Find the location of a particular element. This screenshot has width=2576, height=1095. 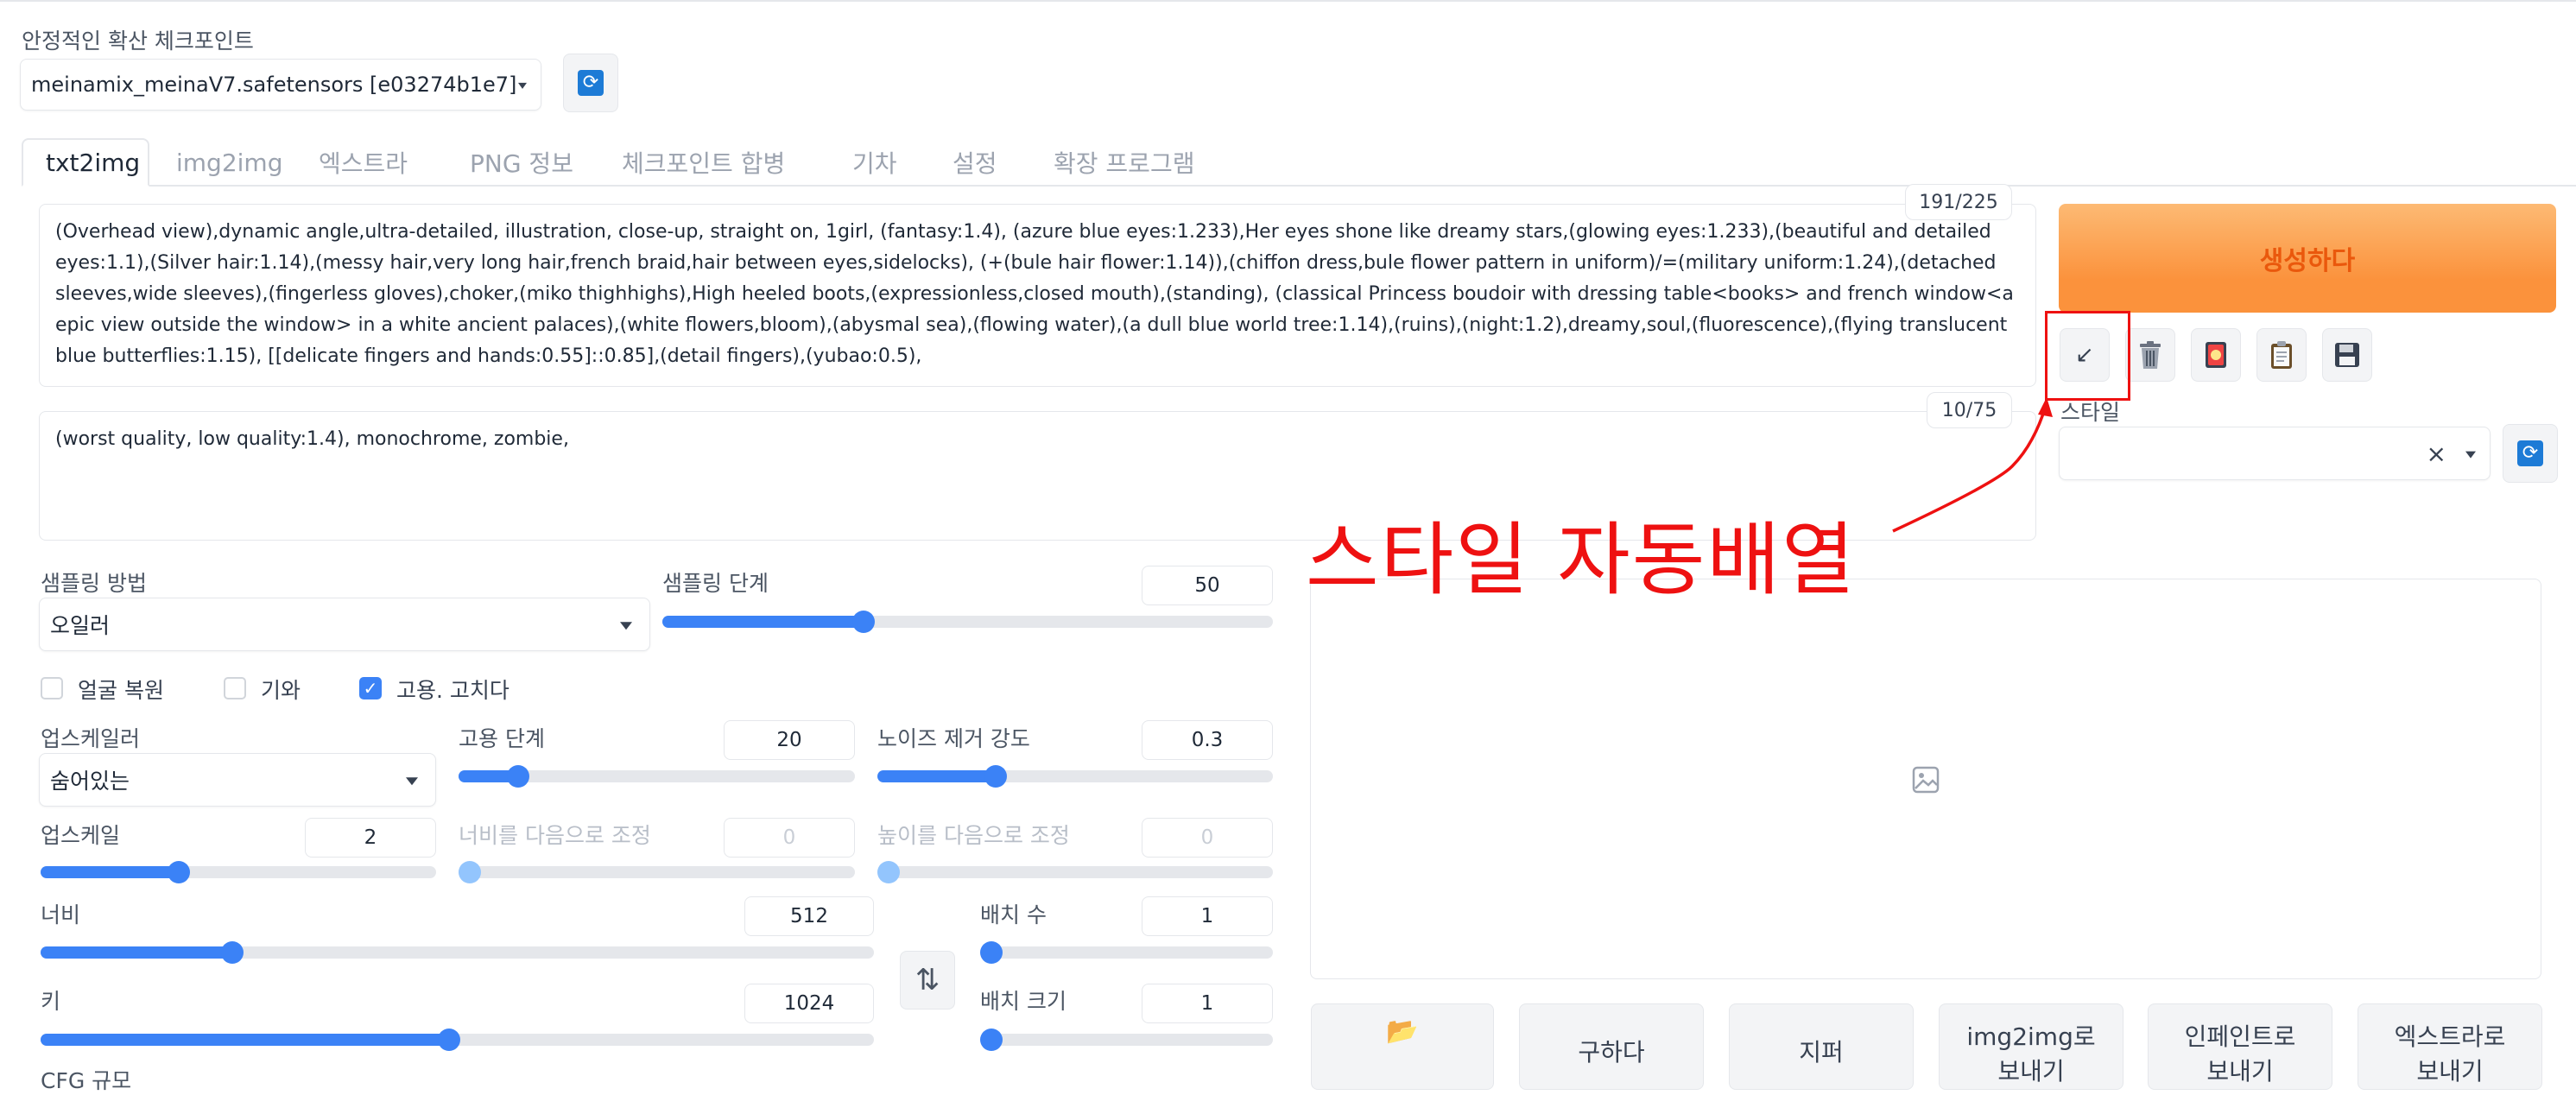

extra-networks-button is located at coordinates (2216, 355).